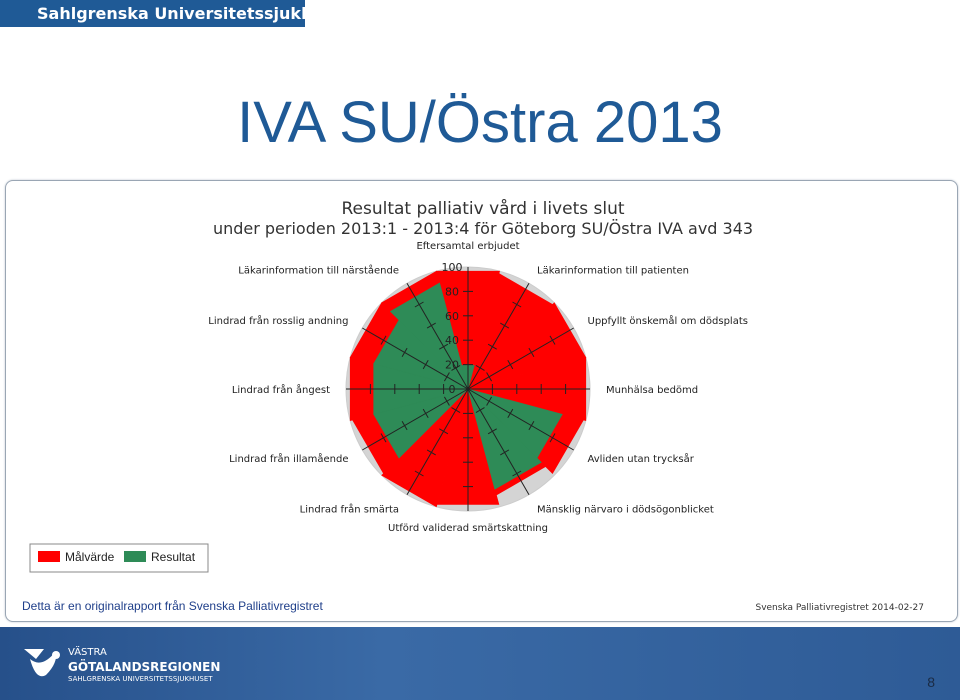 Image resolution: width=960 pixels, height=700 pixels. I want to click on category-label: Mänsklig närvaro i dödsögonblicket, so click(625, 510).